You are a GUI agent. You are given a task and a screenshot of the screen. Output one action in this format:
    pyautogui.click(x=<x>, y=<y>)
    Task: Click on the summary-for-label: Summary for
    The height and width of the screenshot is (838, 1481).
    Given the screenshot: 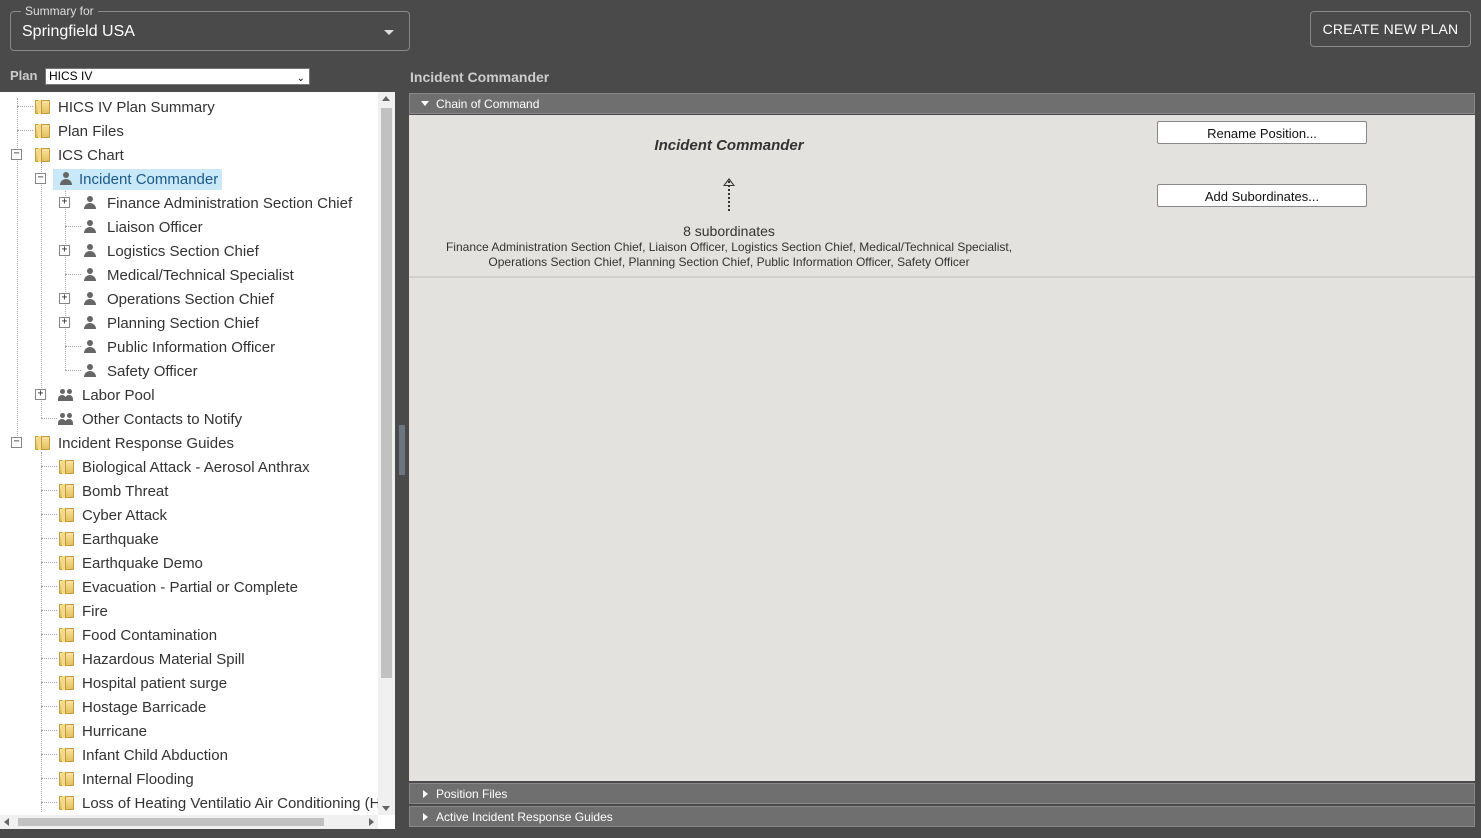 What is the action you would take?
    pyautogui.click(x=59, y=11)
    